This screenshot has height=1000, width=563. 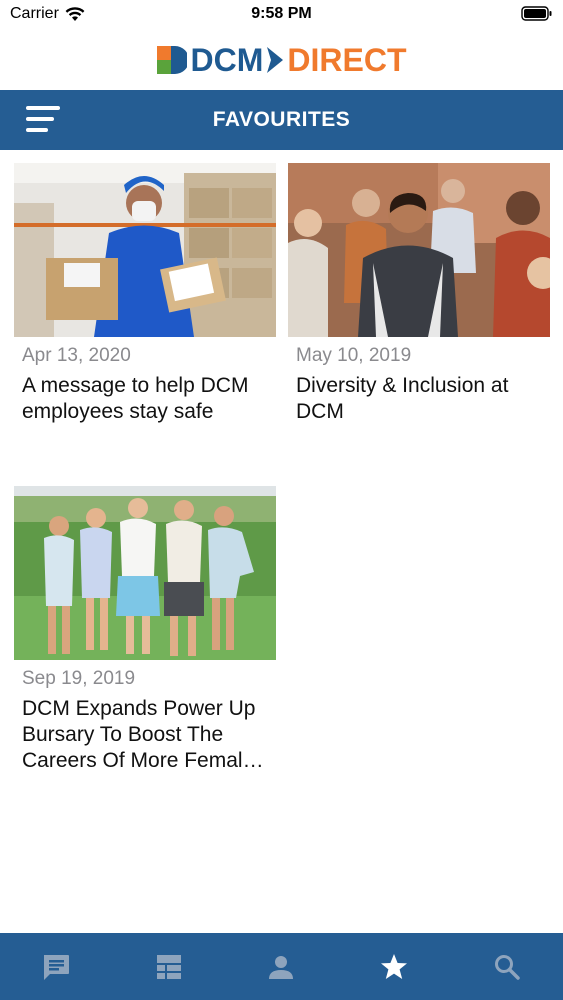 I want to click on bottom-tab-bar, so click(x=281, y=966).